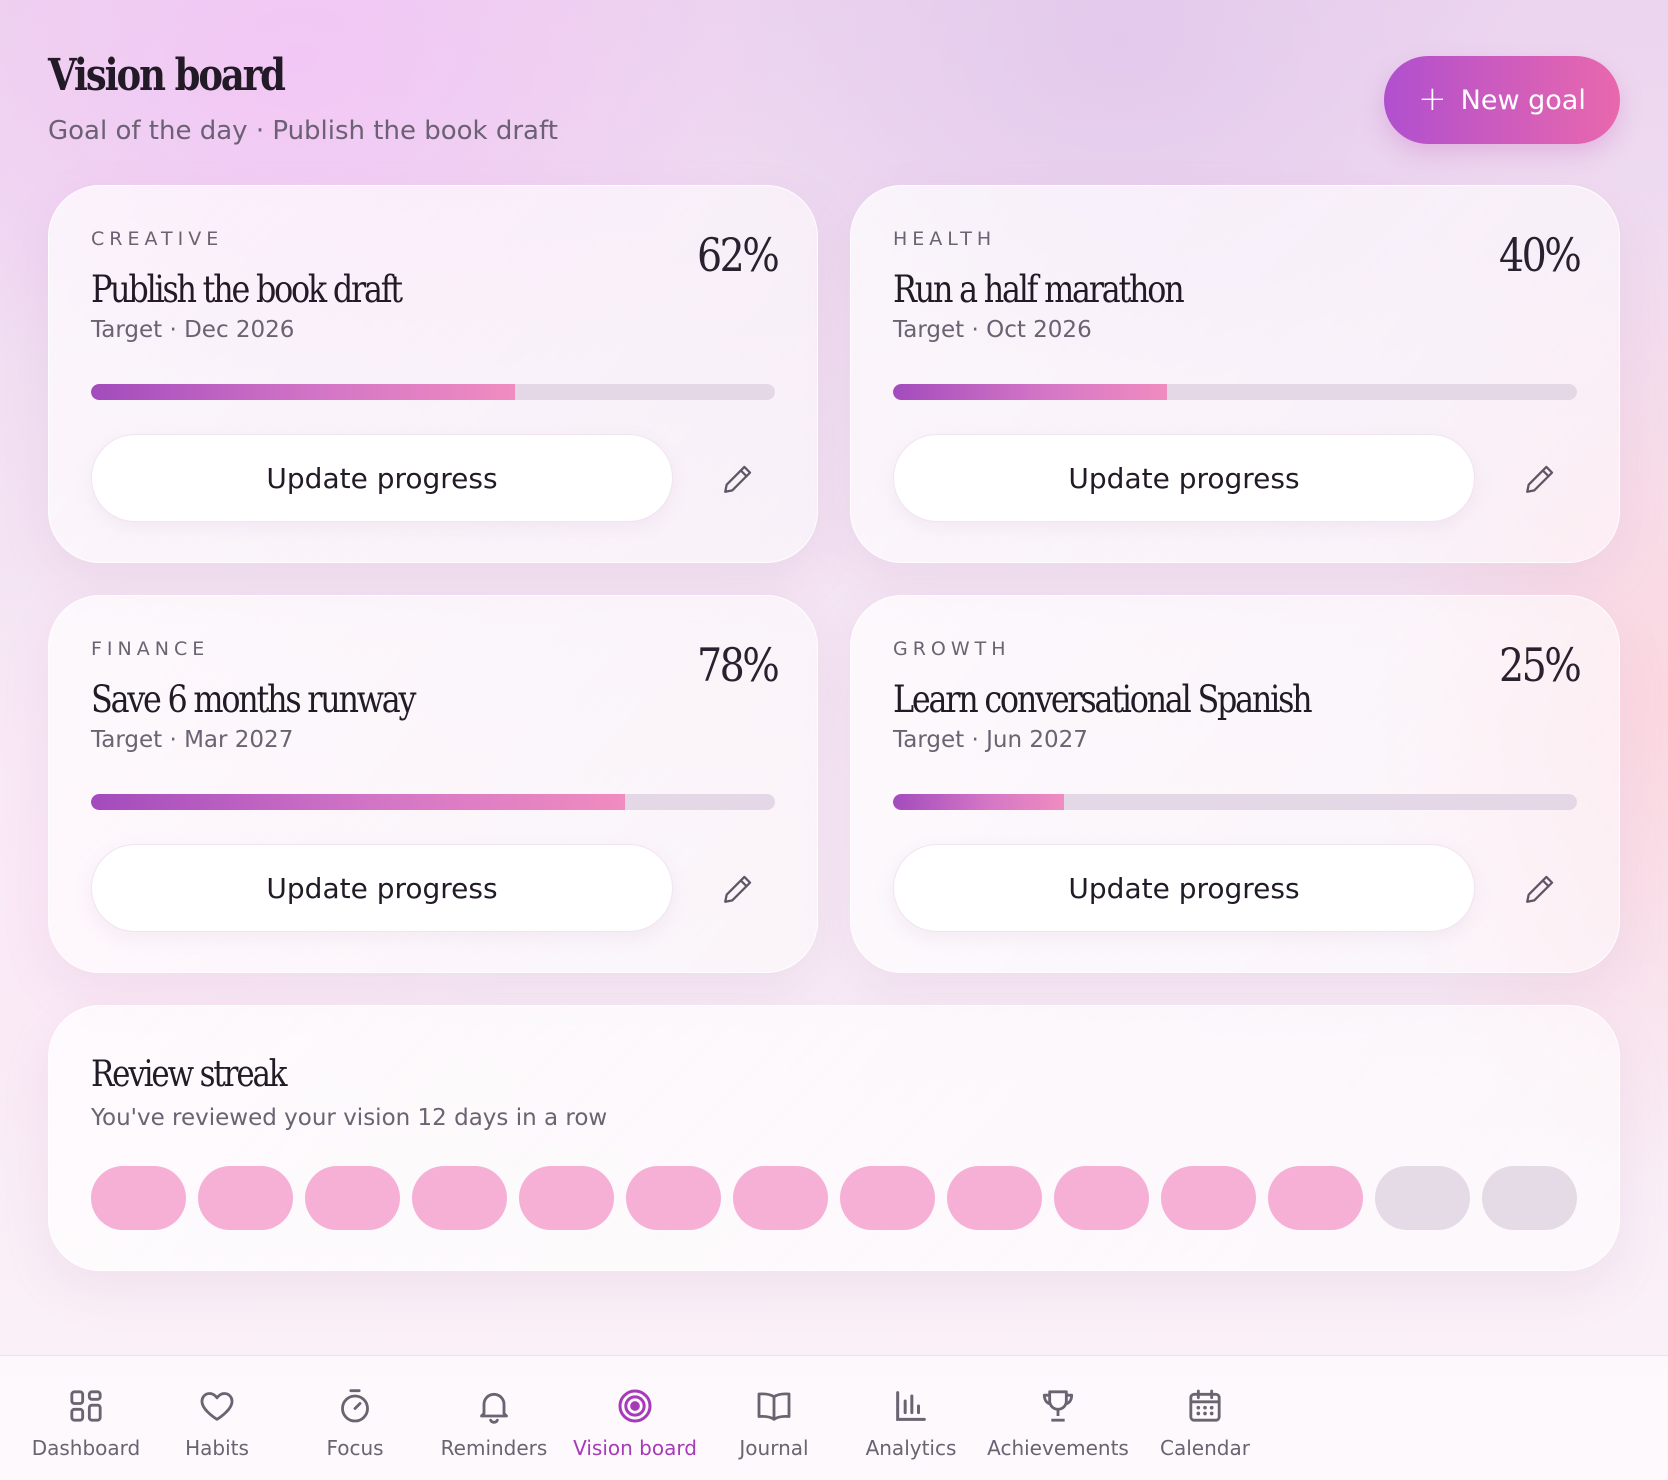 This screenshot has height=1480, width=1668. I want to click on goal-percent: 78%, so click(738, 665).